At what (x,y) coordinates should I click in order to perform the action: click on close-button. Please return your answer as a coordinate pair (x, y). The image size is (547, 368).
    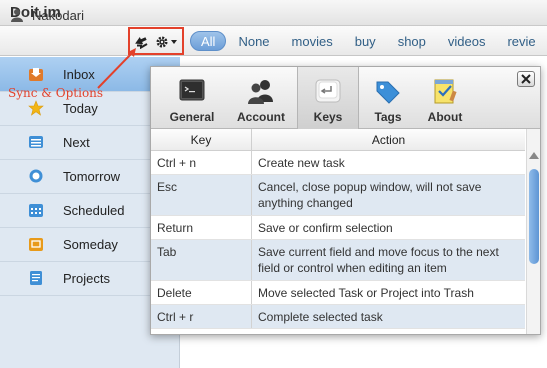
    Looking at the image, I should click on (526, 79).